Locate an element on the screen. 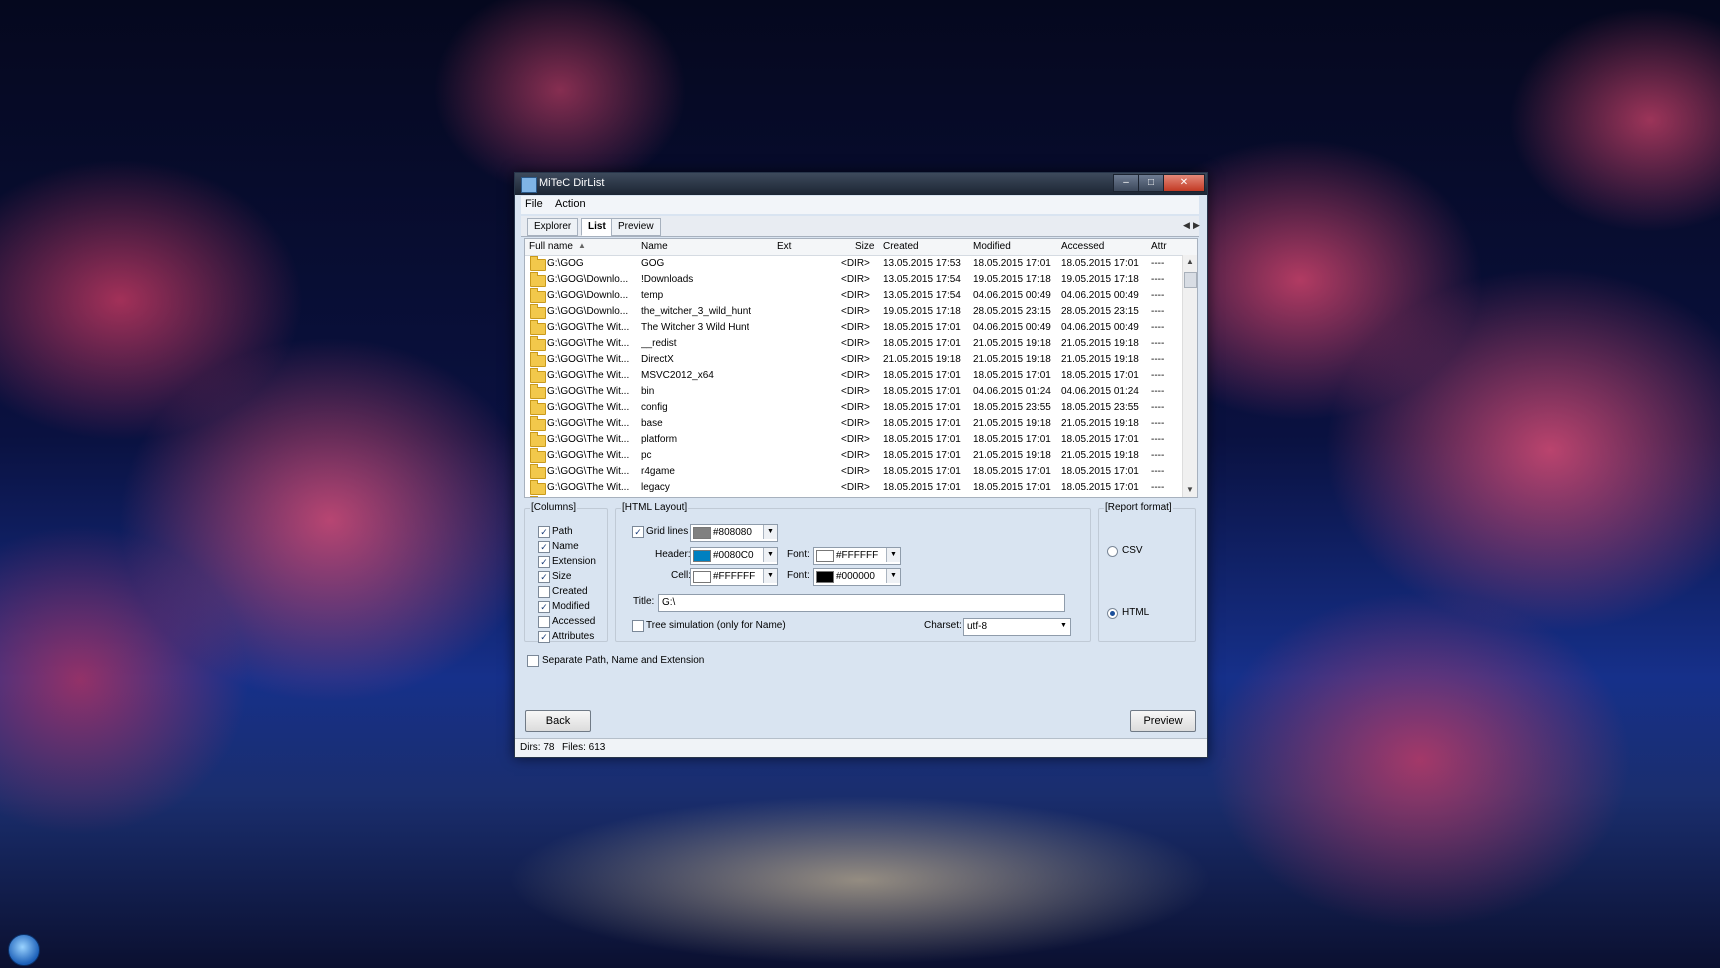  title-bar: MiTeC DirList – □ ✕ is located at coordinates (861, 184).